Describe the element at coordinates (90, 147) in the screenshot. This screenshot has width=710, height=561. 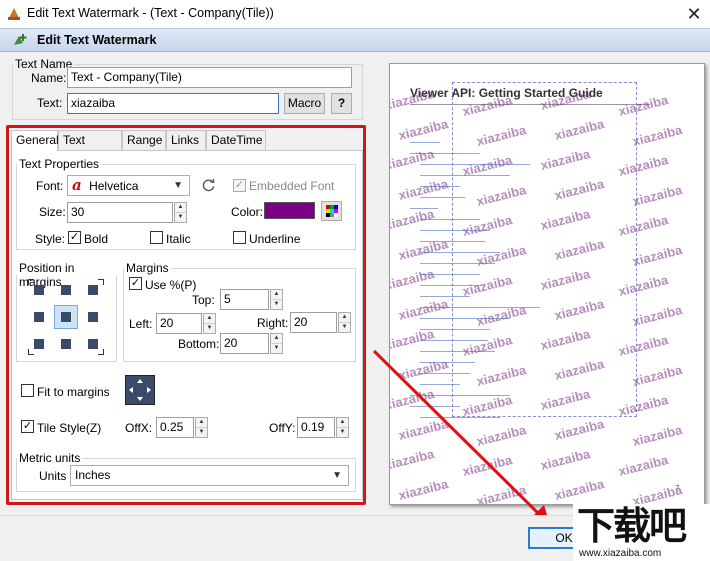
I see `tab-text-effect: Text Effect` at that location.